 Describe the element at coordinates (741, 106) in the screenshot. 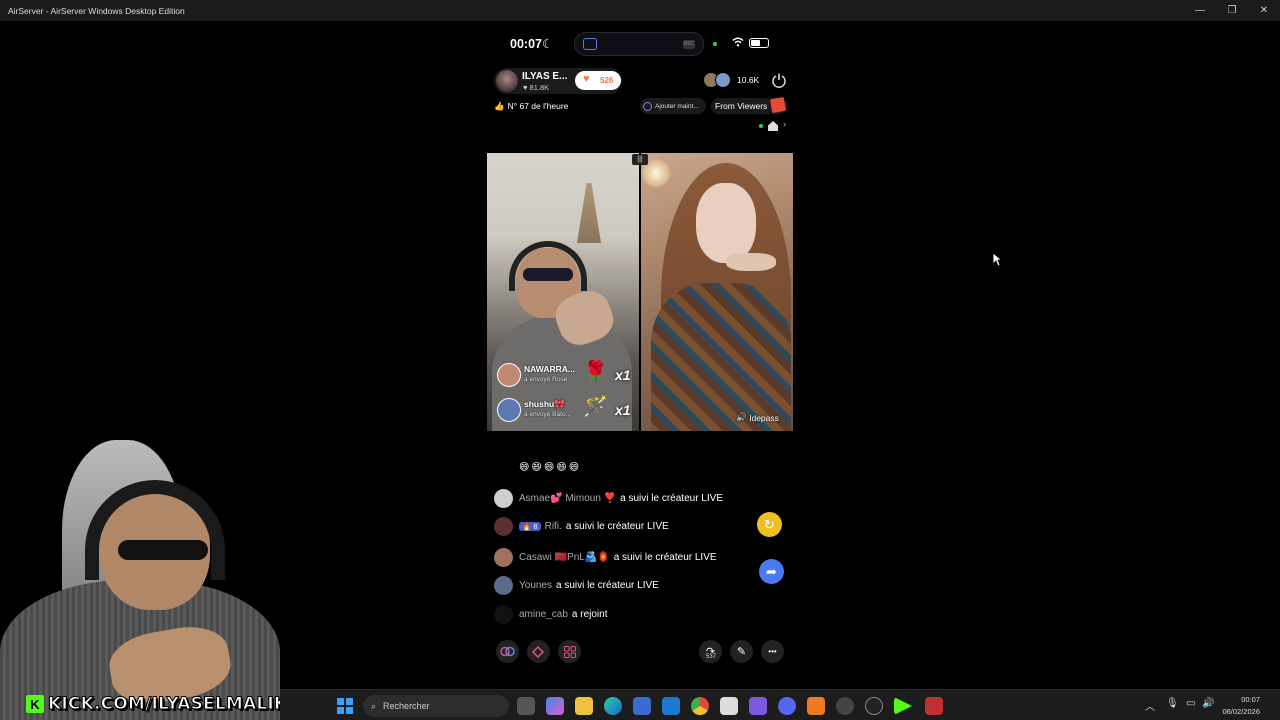

I see `from-viewers-label: From Viewers` at that location.